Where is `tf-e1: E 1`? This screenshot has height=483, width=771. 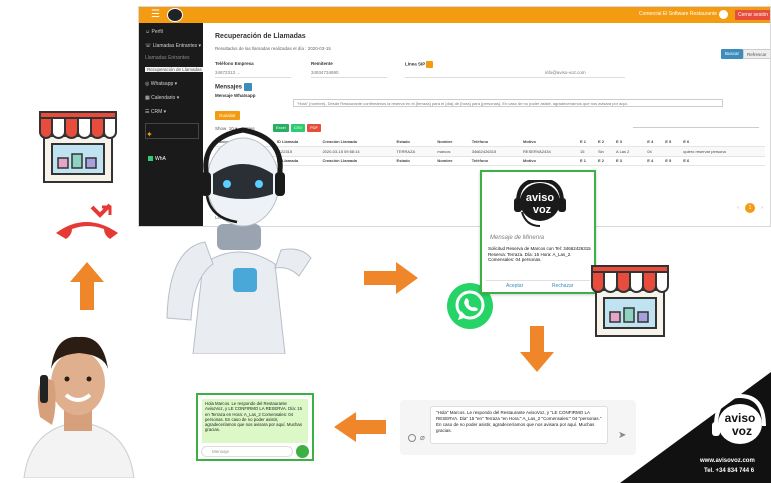 tf-e1: E 1 is located at coordinates (586, 161).